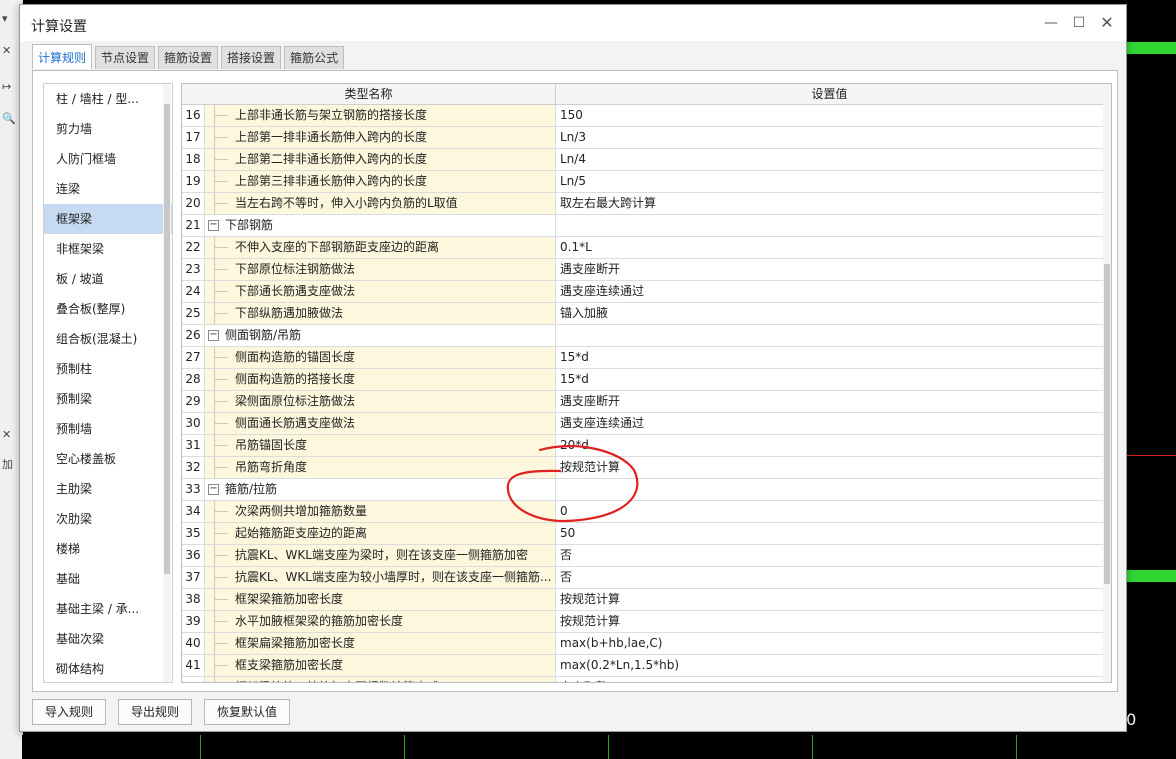 This screenshot has height=759, width=1176. I want to click on setting-value-cell: Ln/3, so click(829, 137).